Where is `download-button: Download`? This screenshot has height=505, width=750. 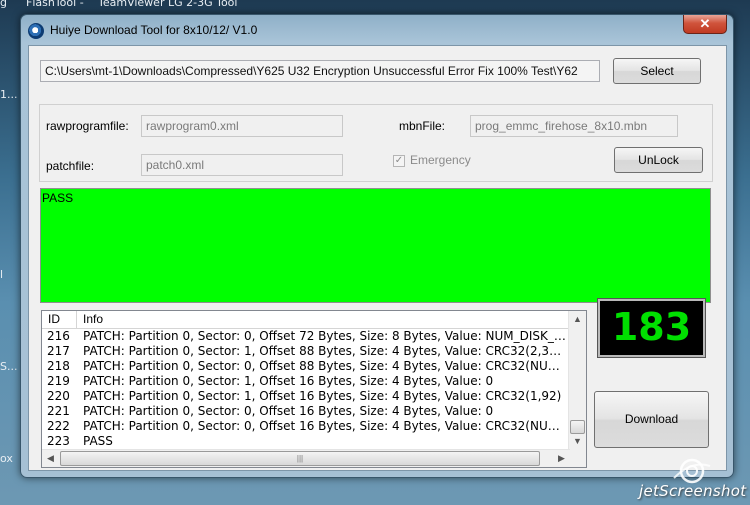 download-button: Download is located at coordinates (651, 419).